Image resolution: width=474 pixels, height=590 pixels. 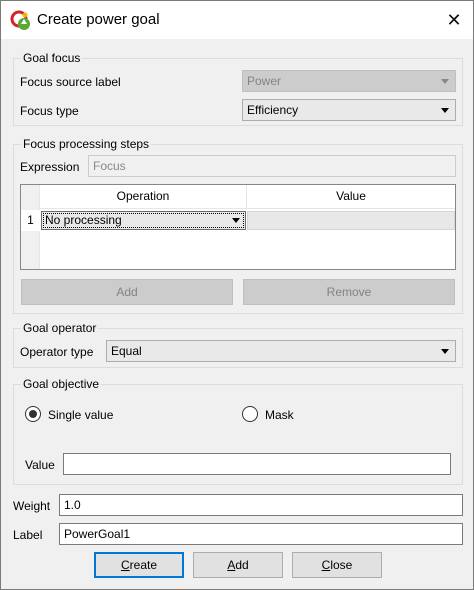 I want to click on power-app-icon, so click(x=20, y=20).